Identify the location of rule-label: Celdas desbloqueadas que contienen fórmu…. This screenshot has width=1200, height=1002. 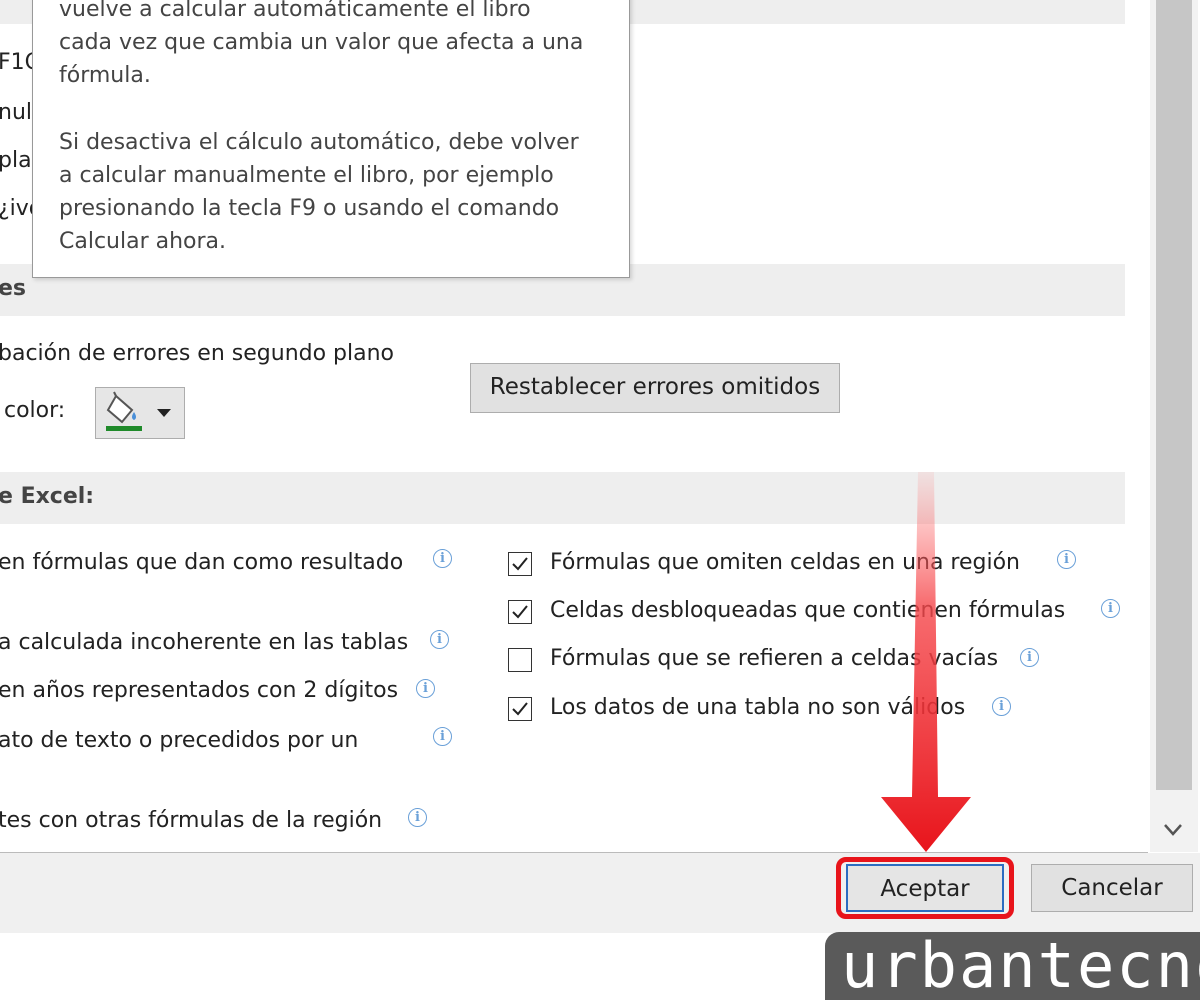
(808, 610).